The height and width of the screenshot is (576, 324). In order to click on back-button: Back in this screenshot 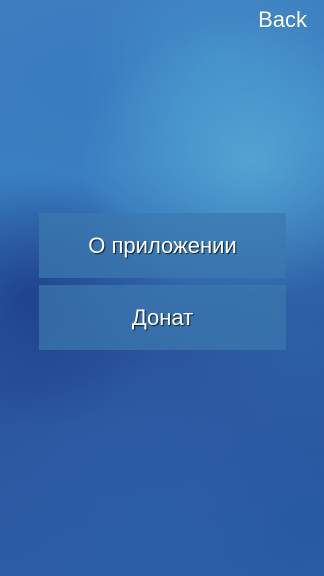, I will do `click(282, 20)`.